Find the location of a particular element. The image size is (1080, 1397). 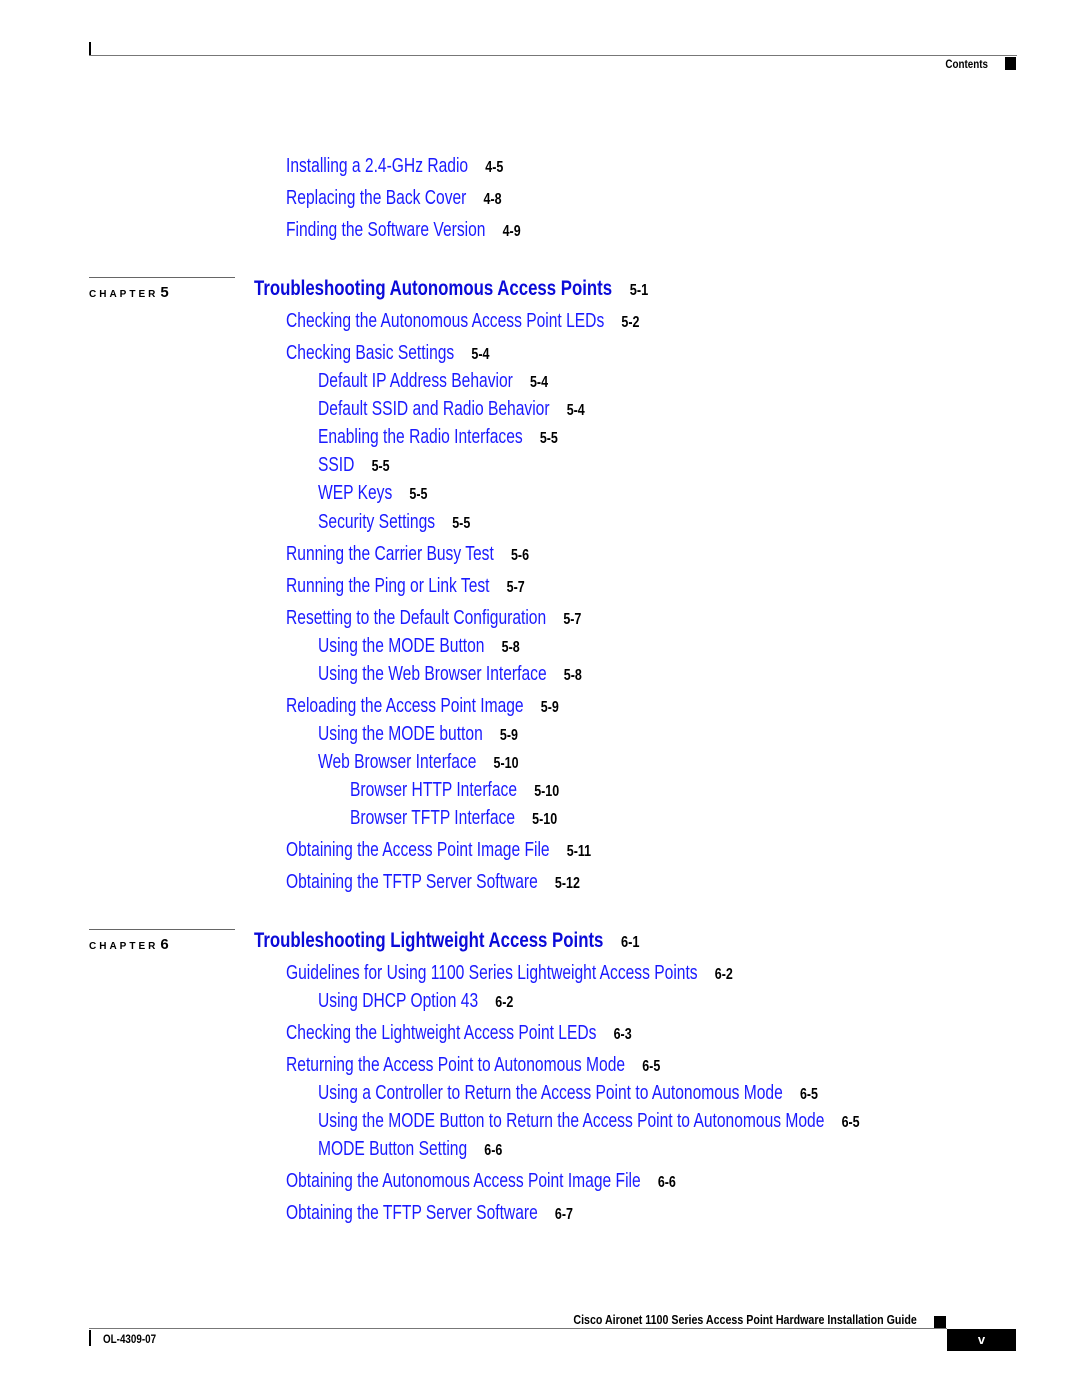

toc-entry-link: Obtaining the TFTP Server Software 6-7 is located at coordinates (429, 1214).